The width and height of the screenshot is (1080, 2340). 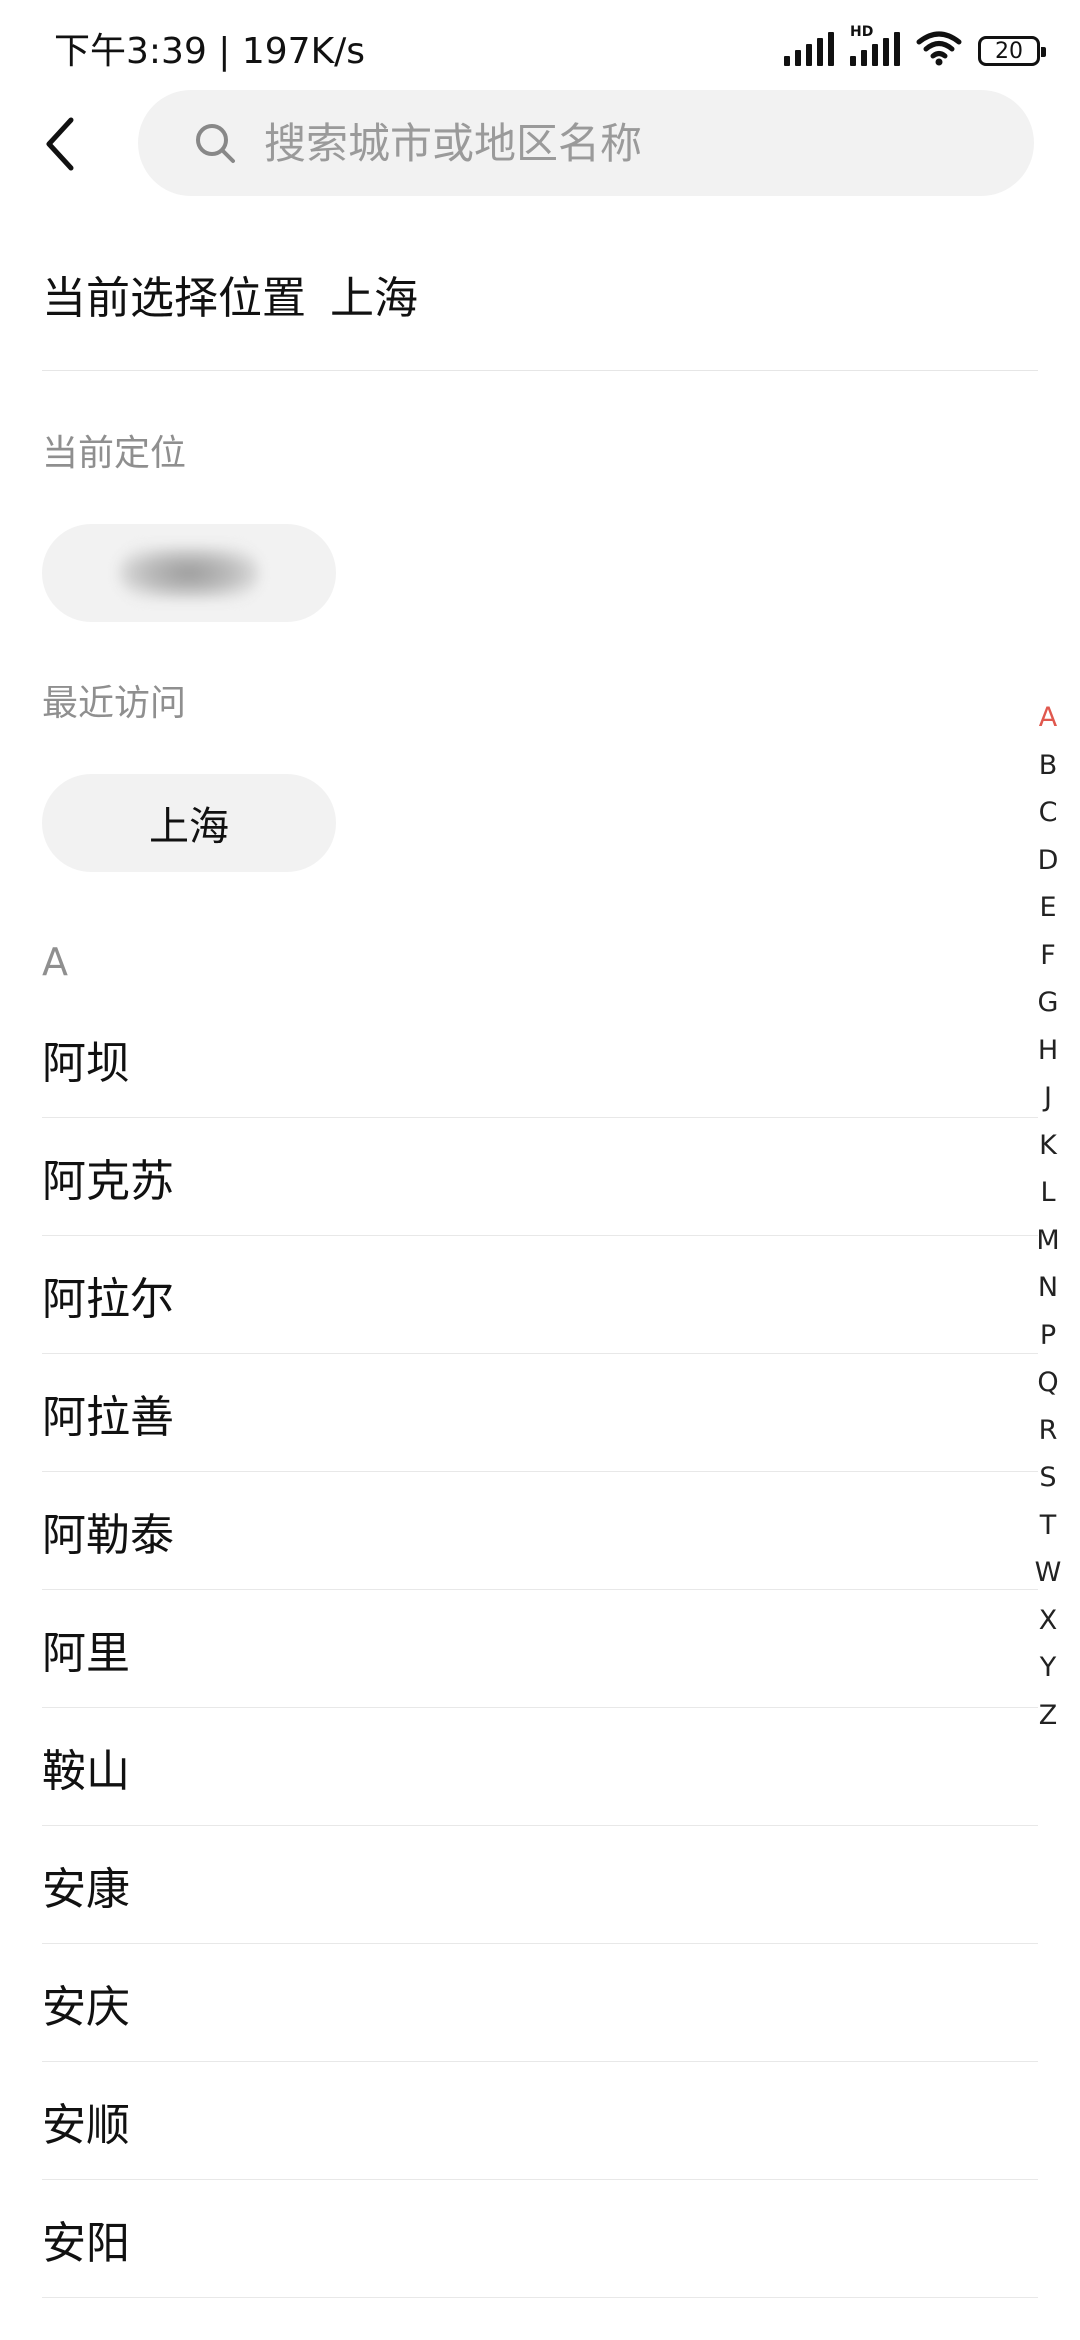 What do you see at coordinates (540, 1531) in the screenshot?
I see `city-item: 阿勒泰` at bounding box center [540, 1531].